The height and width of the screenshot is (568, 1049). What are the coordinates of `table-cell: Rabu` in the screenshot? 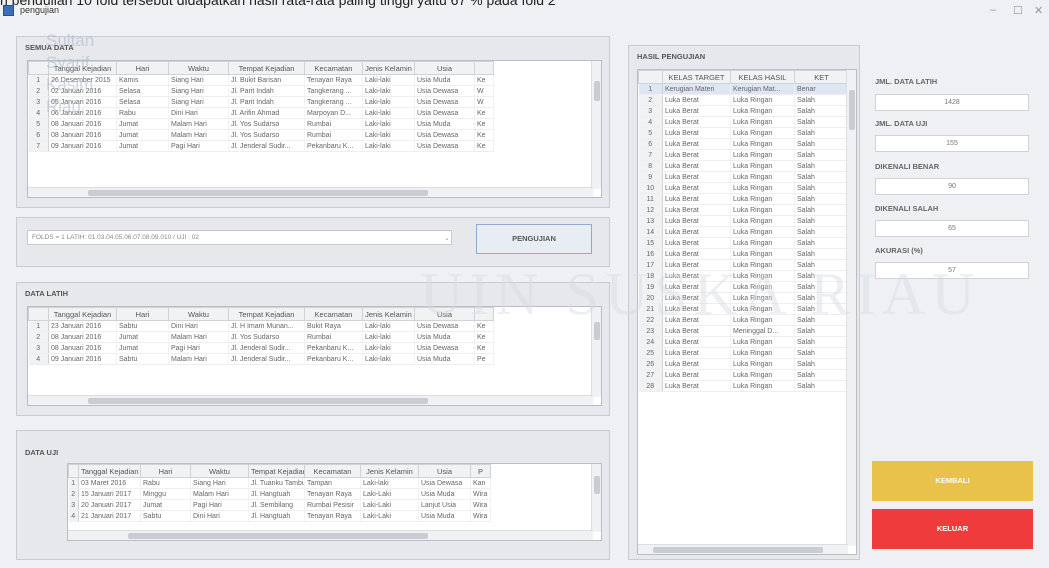 It's located at (165, 483).